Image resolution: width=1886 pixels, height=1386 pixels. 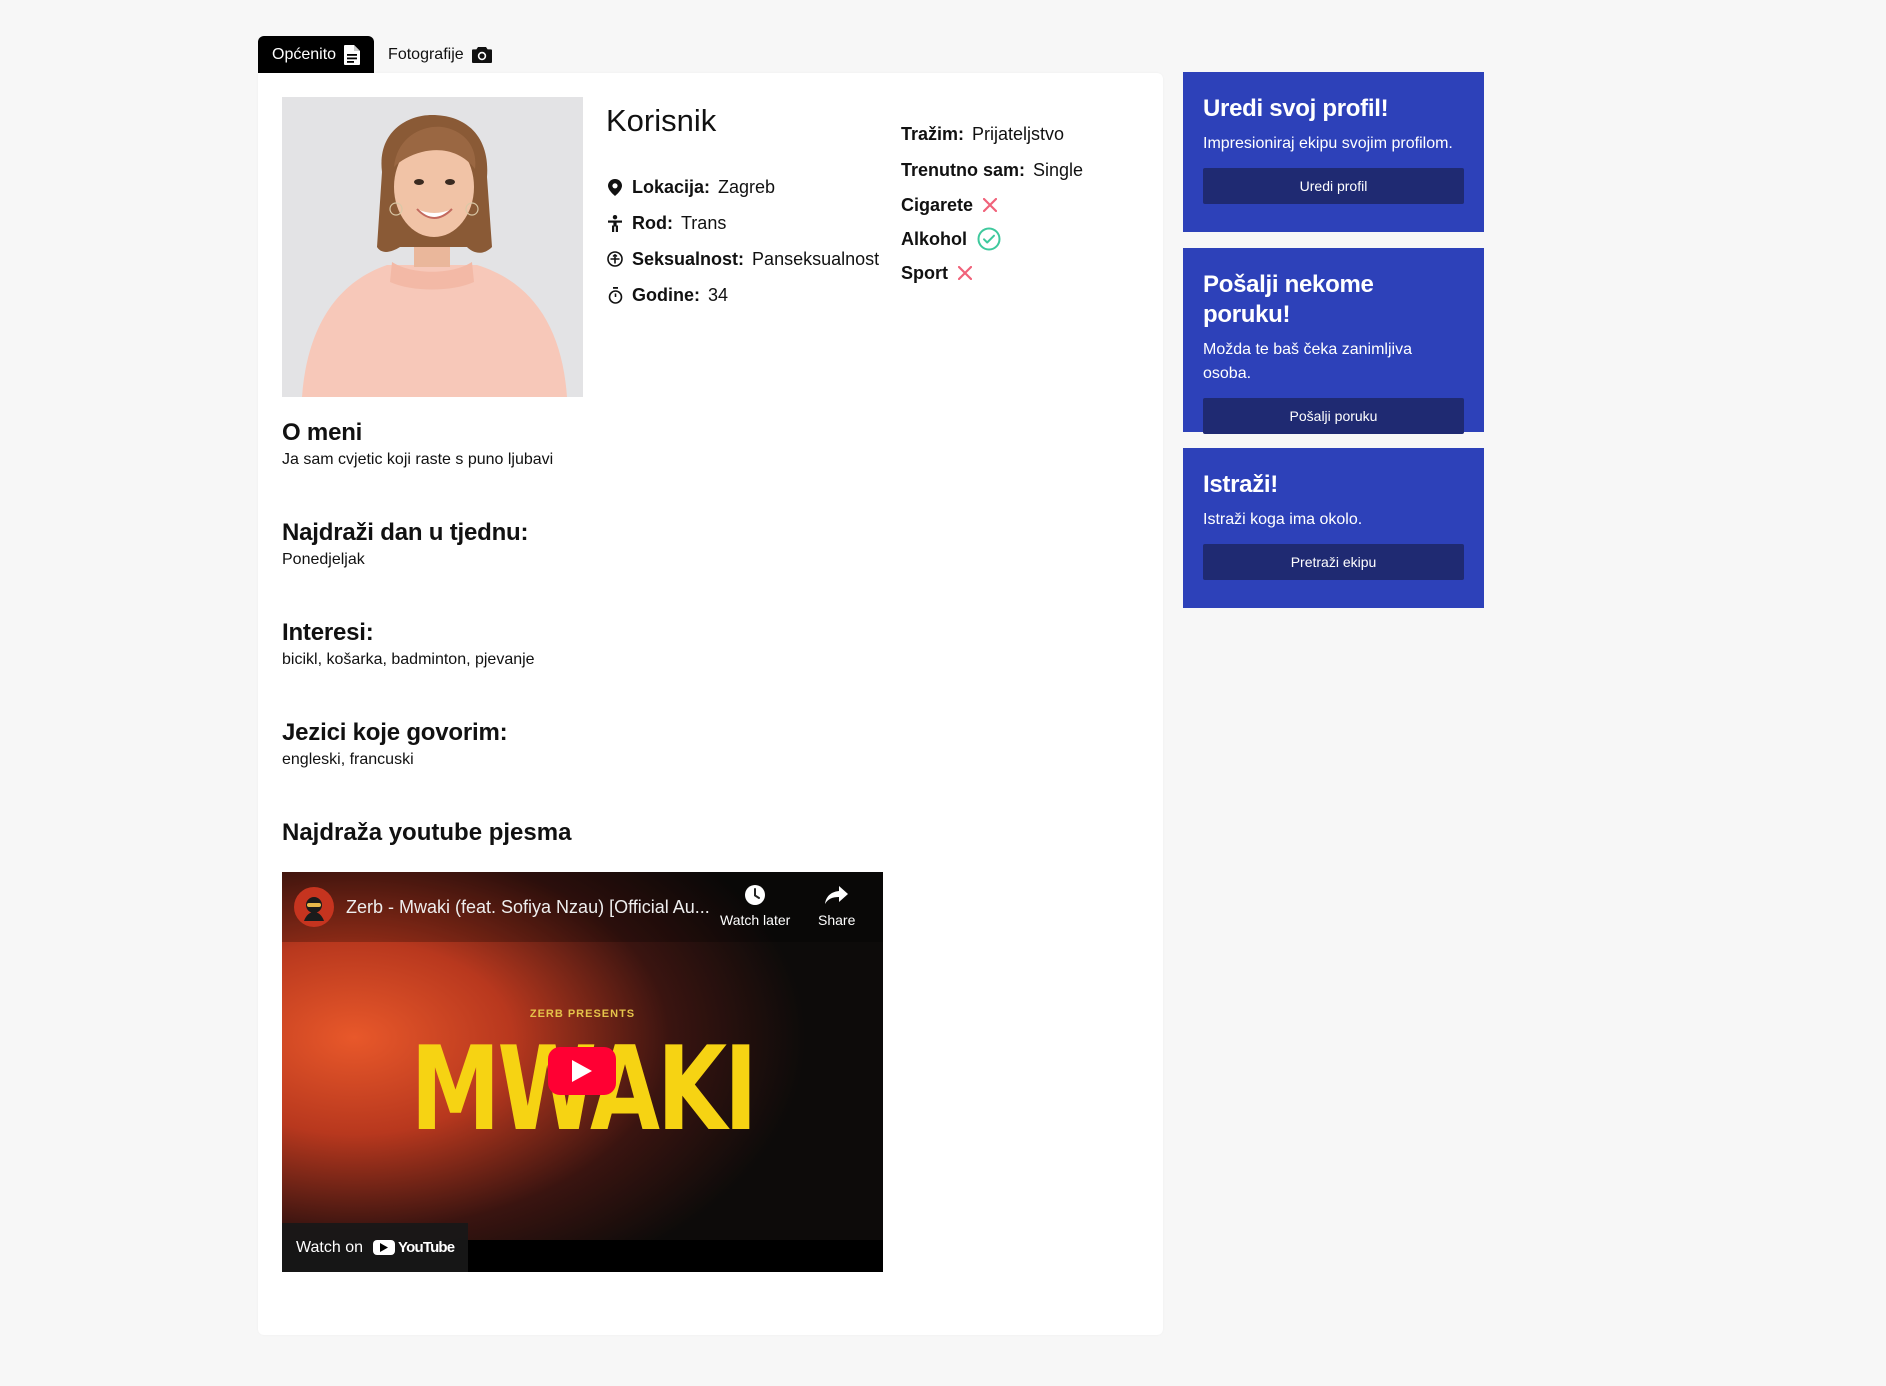 What do you see at coordinates (304, 54) in the screenshot?
I see `tab-general-label: Općenito` at bounding box center [304, 54].